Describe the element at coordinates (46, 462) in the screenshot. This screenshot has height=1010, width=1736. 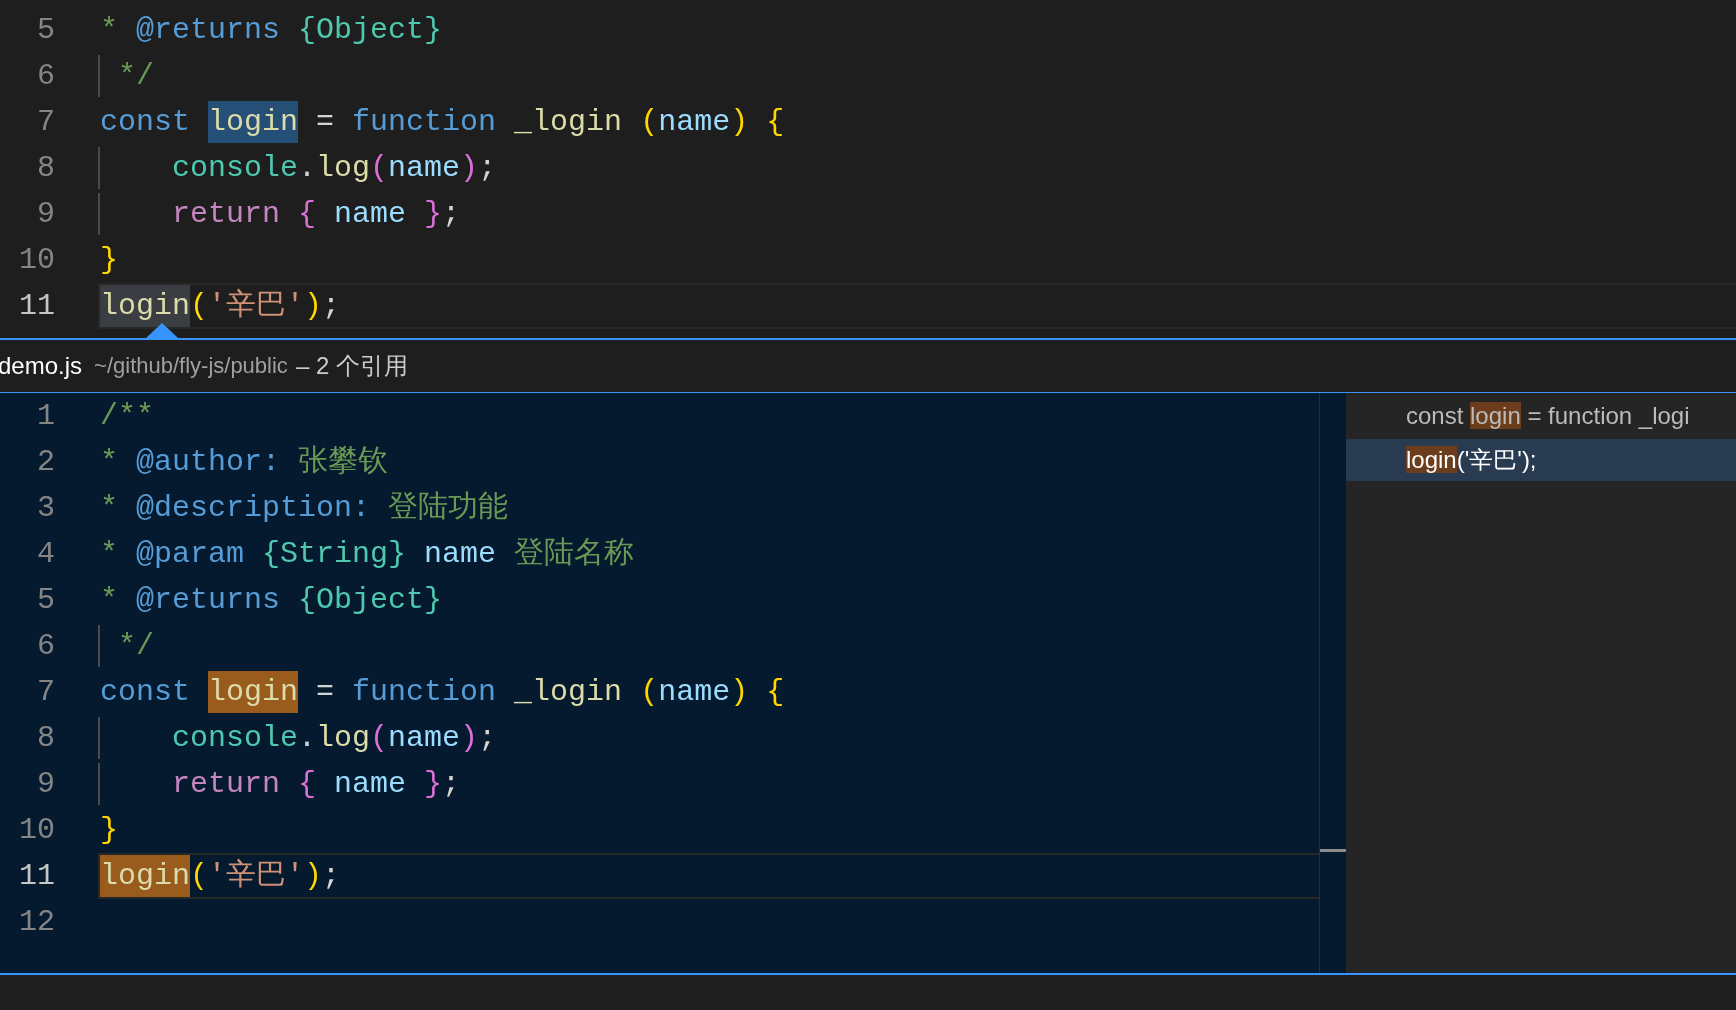
I see `line-number: 2` at that location.